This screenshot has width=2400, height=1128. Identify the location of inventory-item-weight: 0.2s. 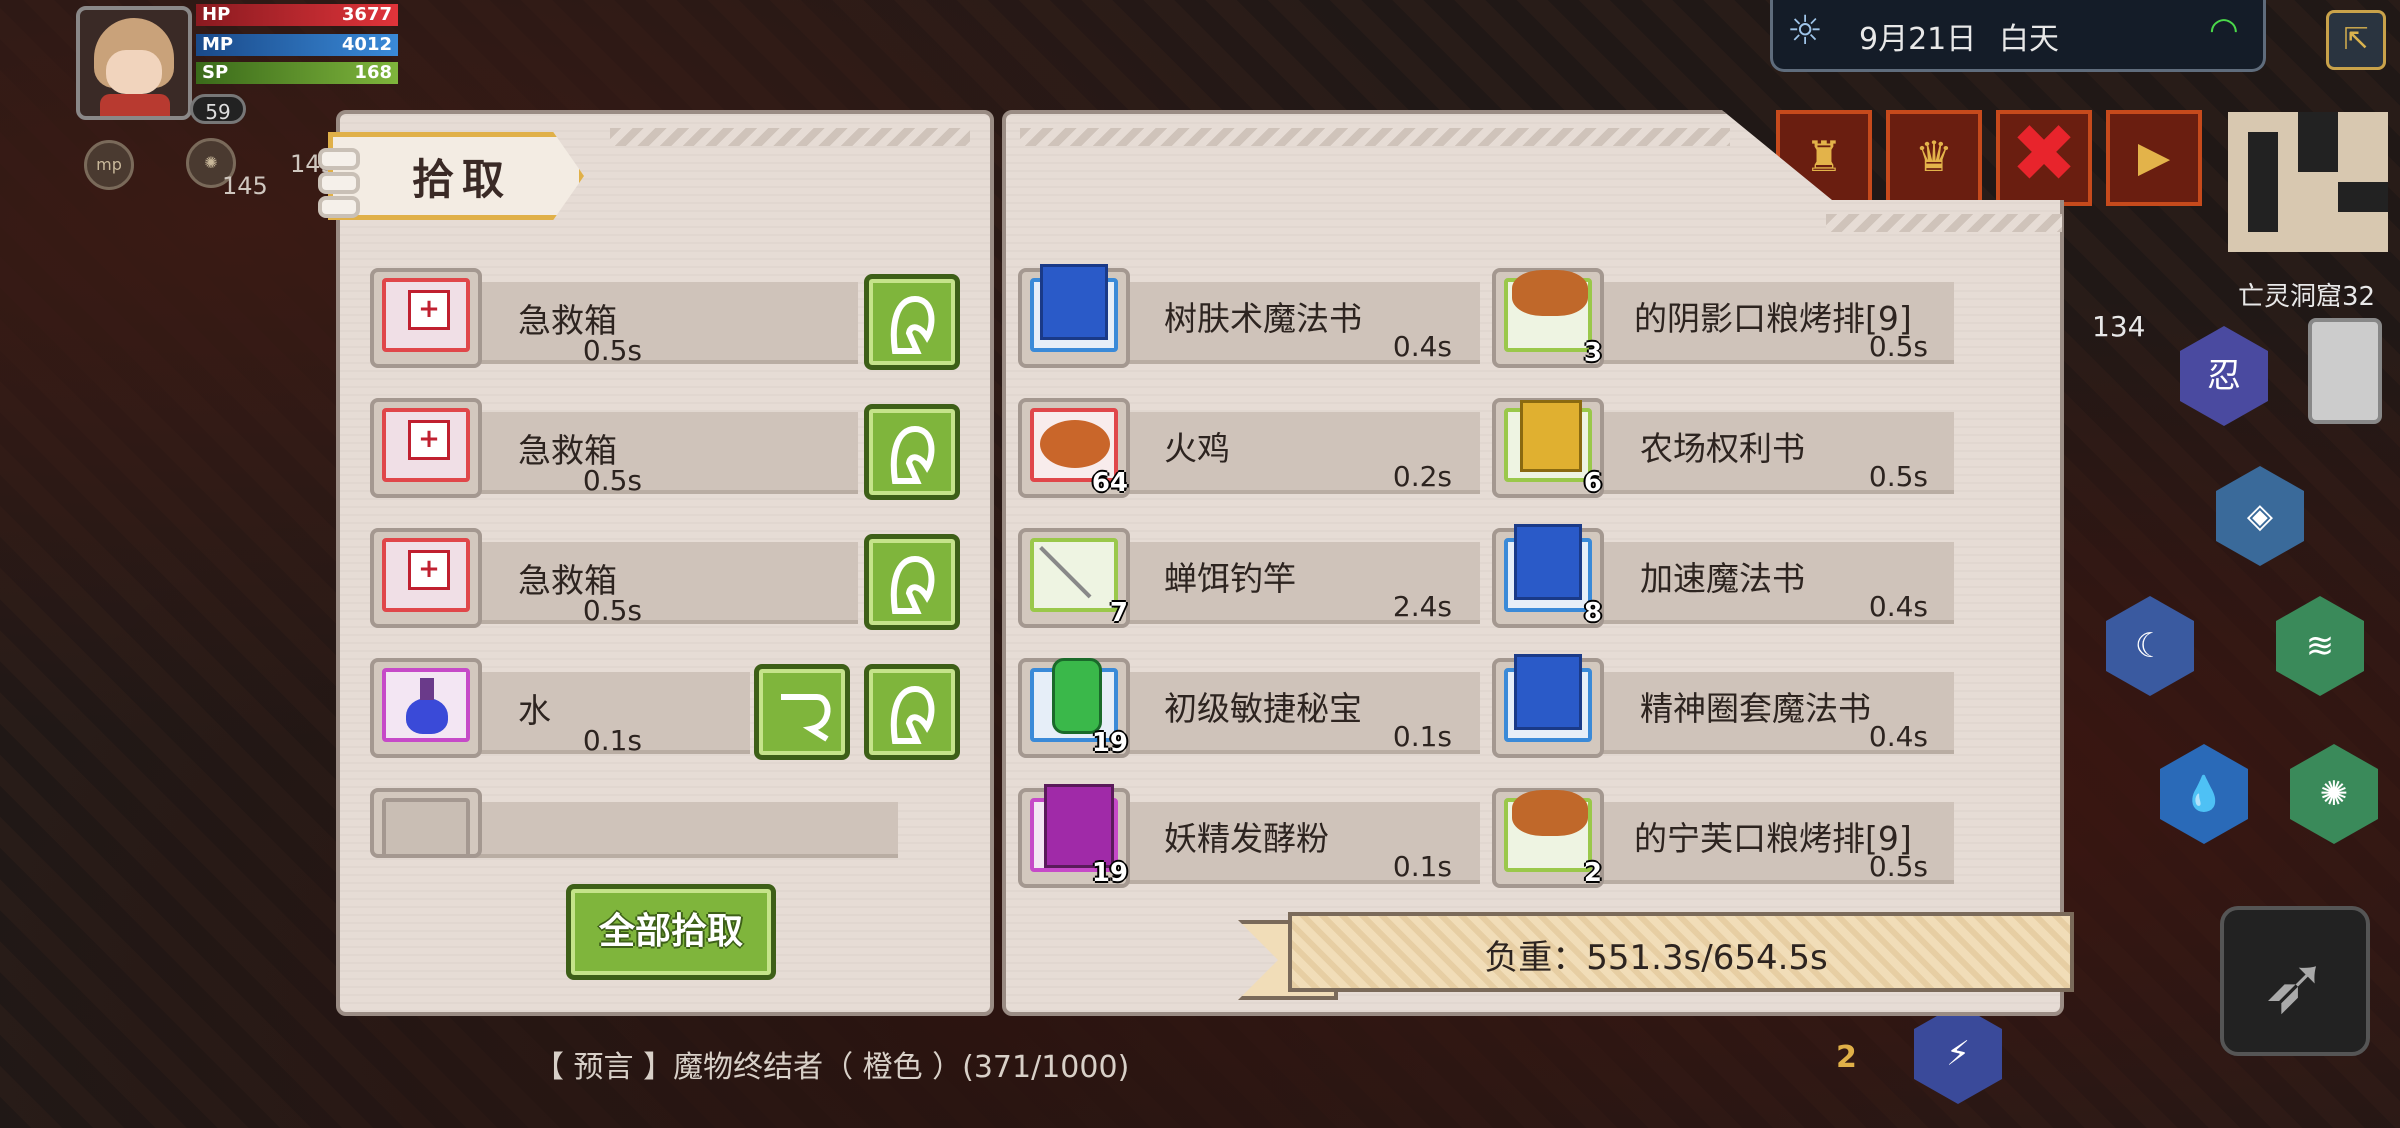
(1422, 476).